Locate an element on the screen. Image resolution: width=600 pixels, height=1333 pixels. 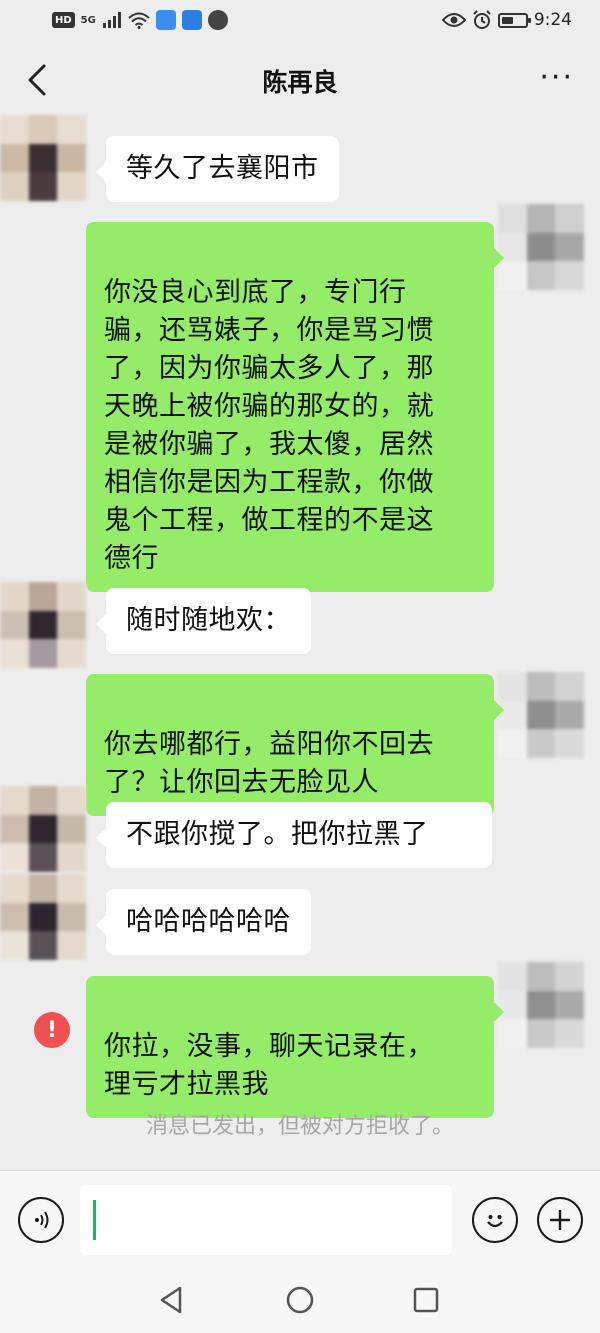
voice-icon is located at coordinates (42, 1220).